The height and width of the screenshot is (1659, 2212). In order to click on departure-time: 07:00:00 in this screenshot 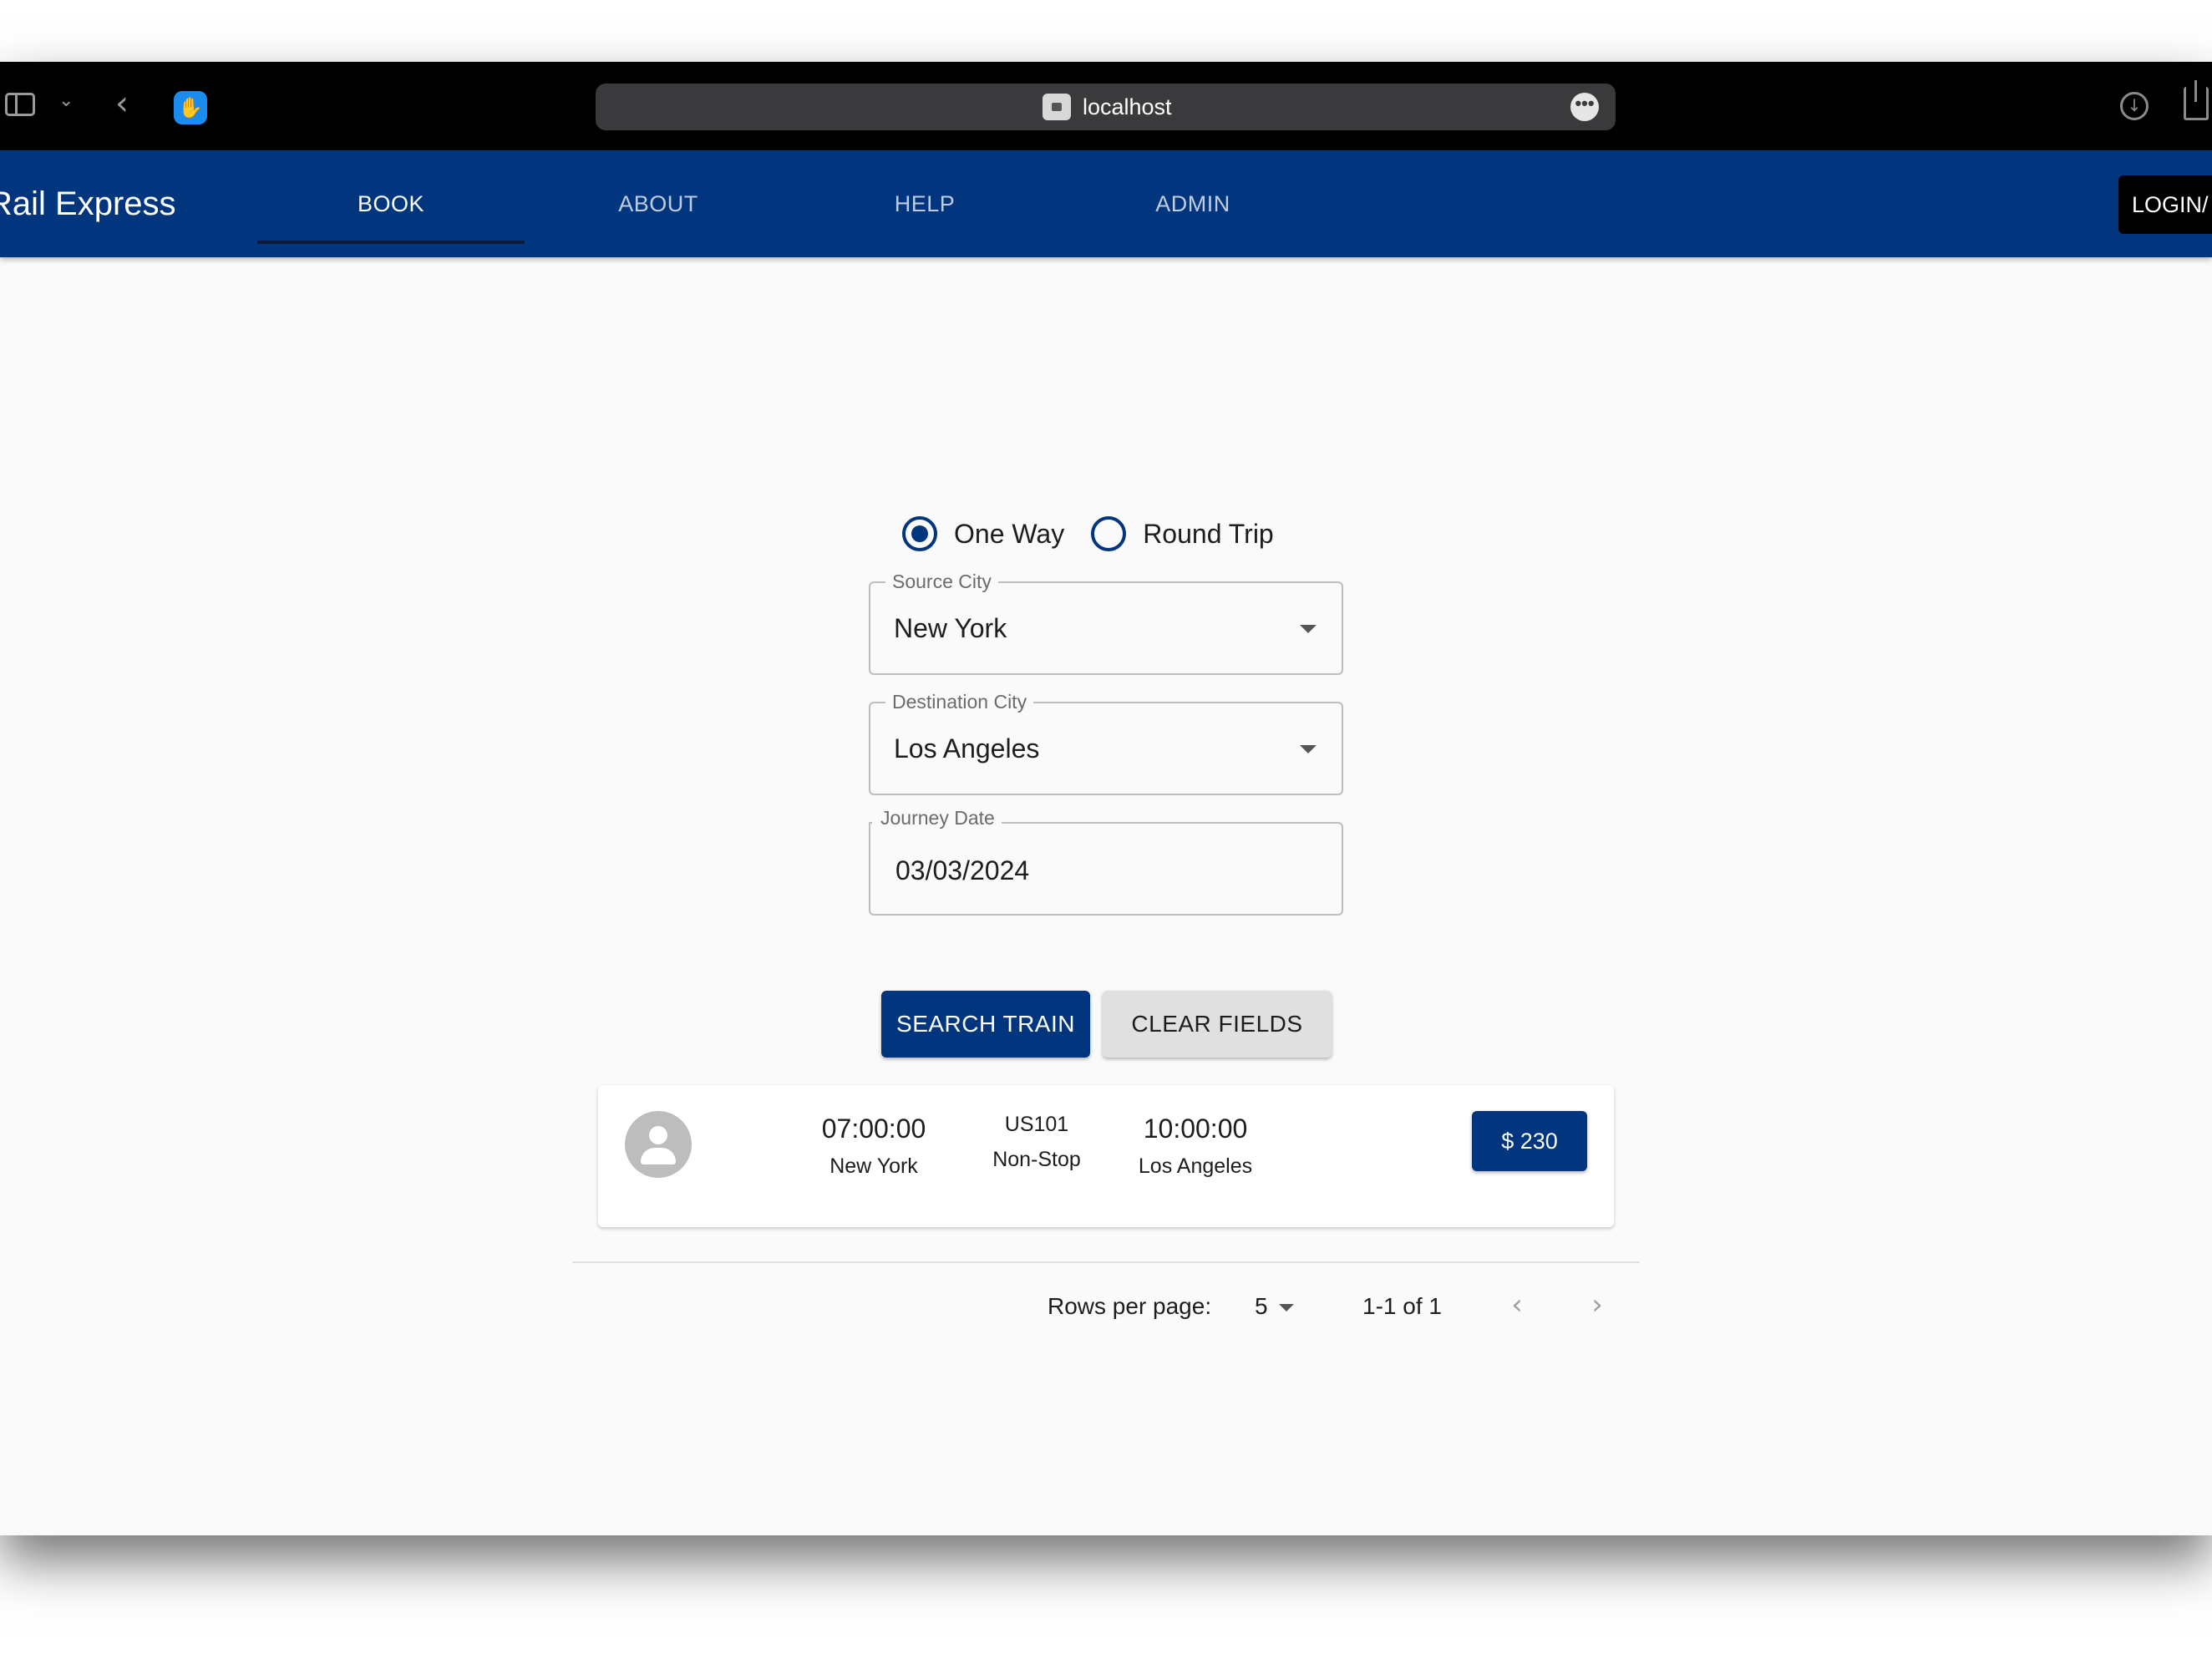, I will do `click(874, 1129)`.